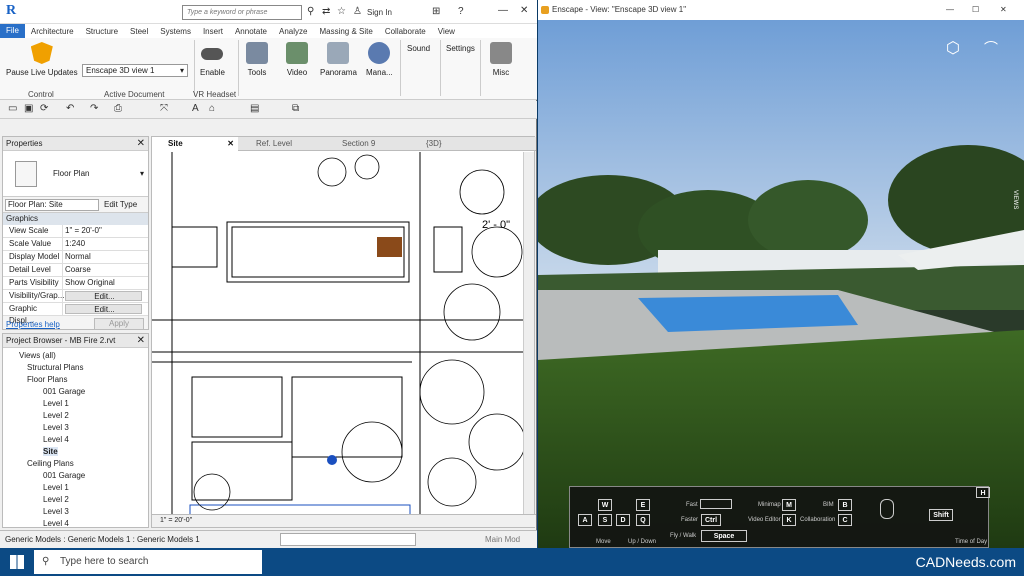 Image resolution: width=1024 pixels, height=576 pixels. I want to click on menu-architecture: Architecture, so click(52, 31).